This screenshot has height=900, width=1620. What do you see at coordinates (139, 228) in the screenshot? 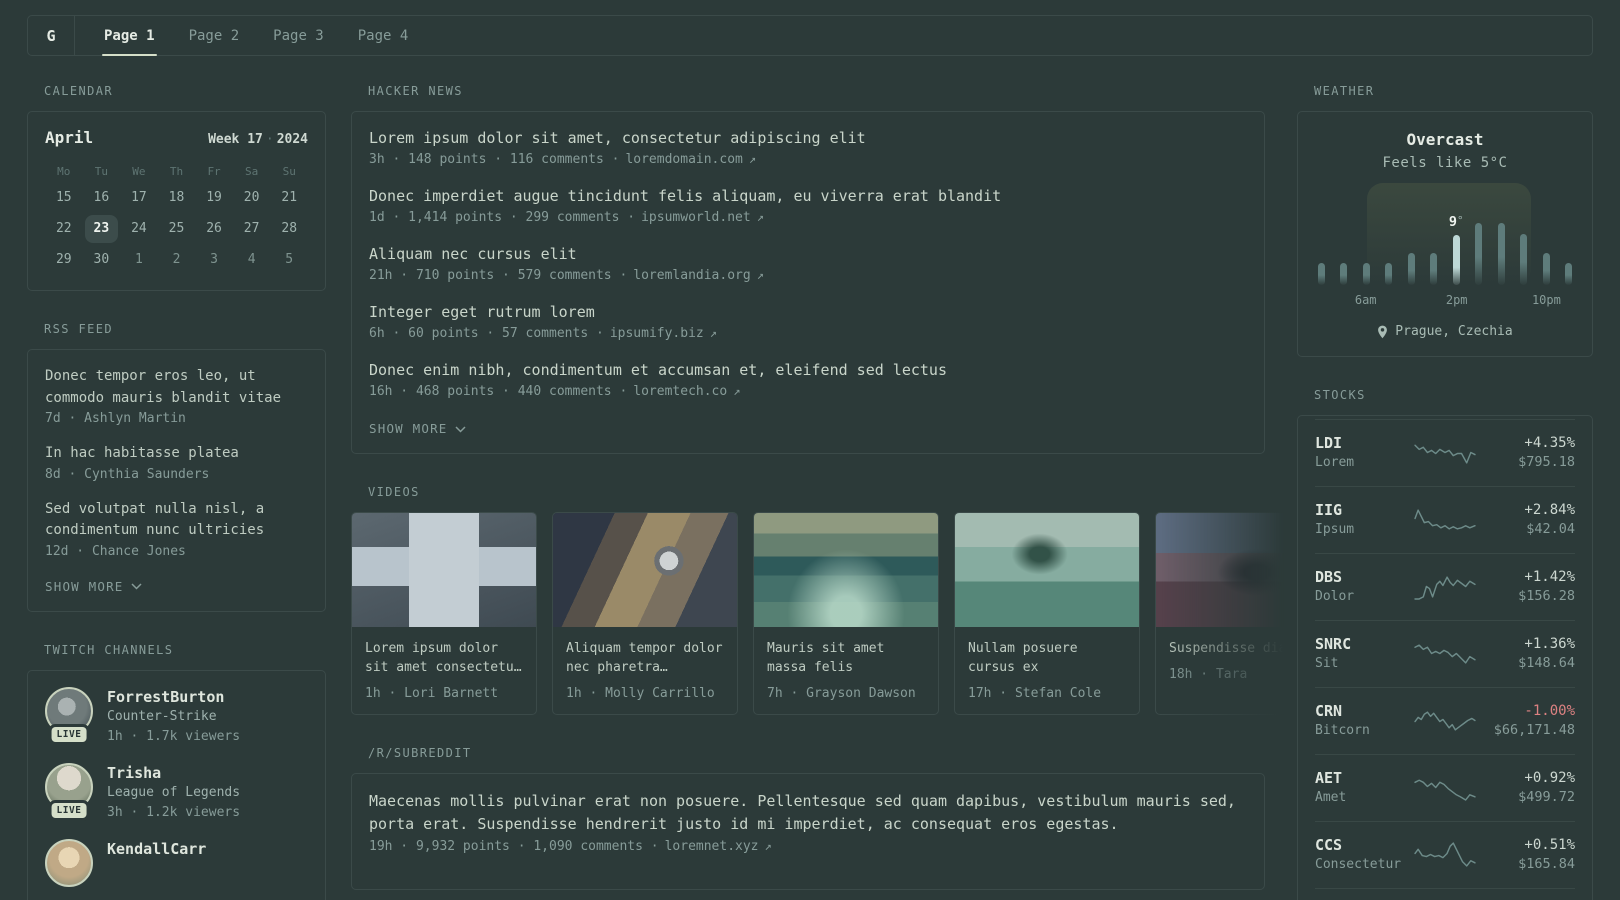
I see `calendar-day: 24` at bounding box center [139, 228].